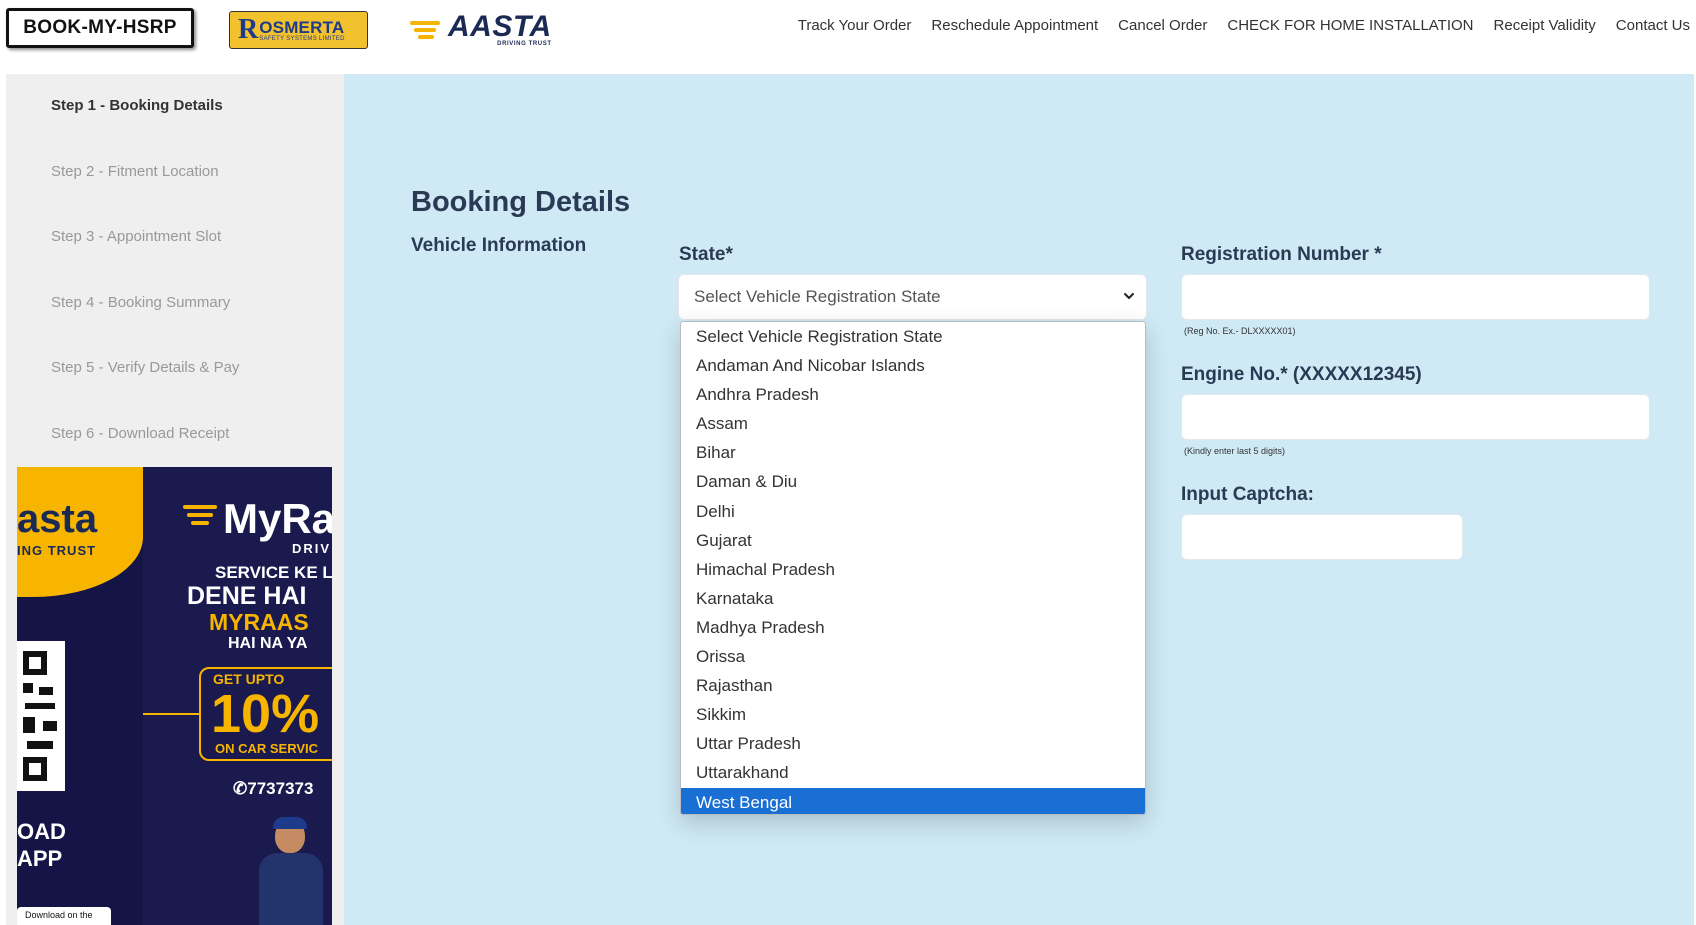  What do you see at coordinates (913, 772) in the screenshot?
I see `state-option: Uttarakhand` at bounding box center [913, 772].